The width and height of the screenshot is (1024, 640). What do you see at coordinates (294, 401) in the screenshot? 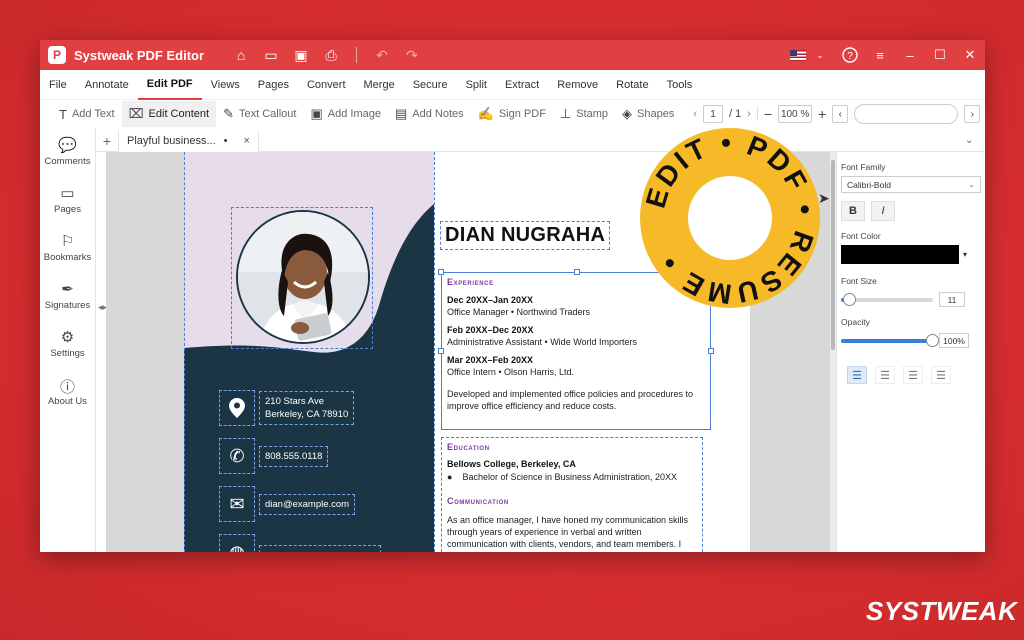
I see `address-line-1: 210 Stars Ave` at bounding box center [294, 401].